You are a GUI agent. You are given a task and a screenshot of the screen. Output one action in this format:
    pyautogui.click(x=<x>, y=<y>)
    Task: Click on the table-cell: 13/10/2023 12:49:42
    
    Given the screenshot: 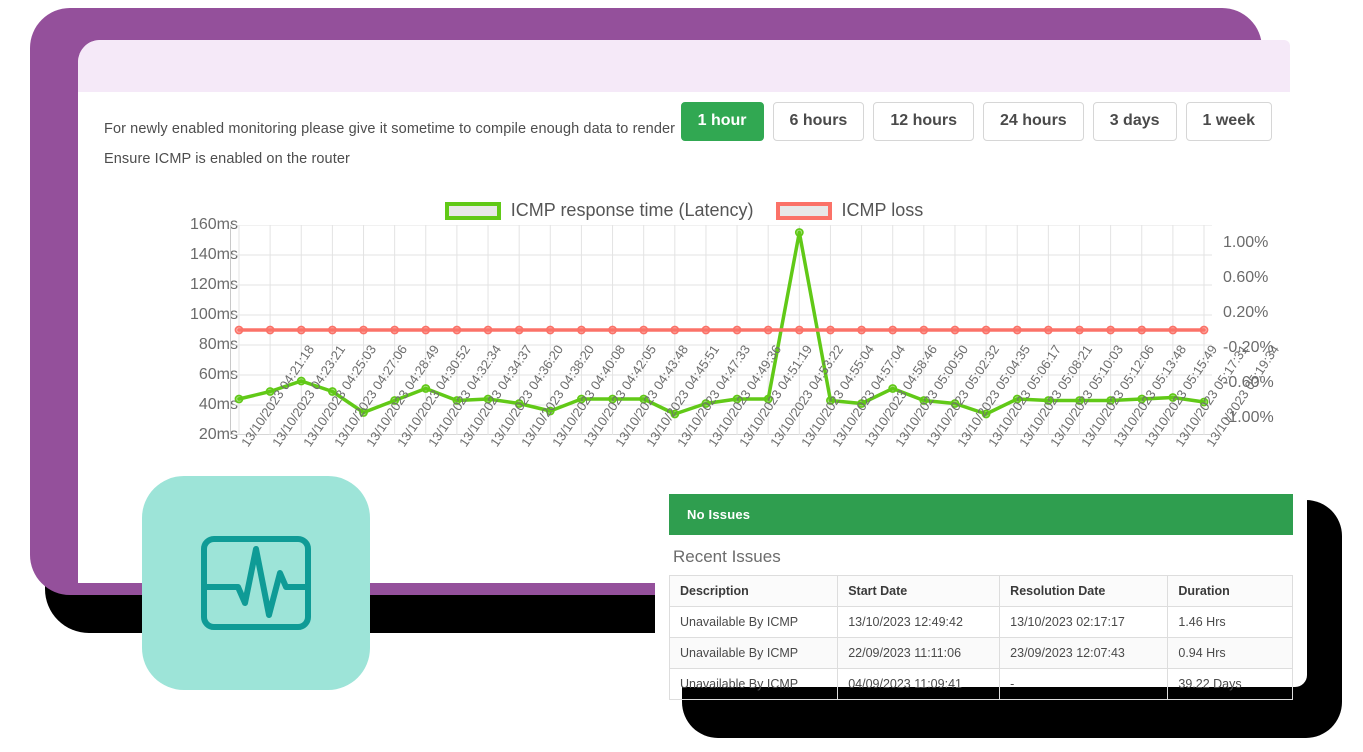 What is the action you would take?
    pyautogui.click(x=919, y=622)
    